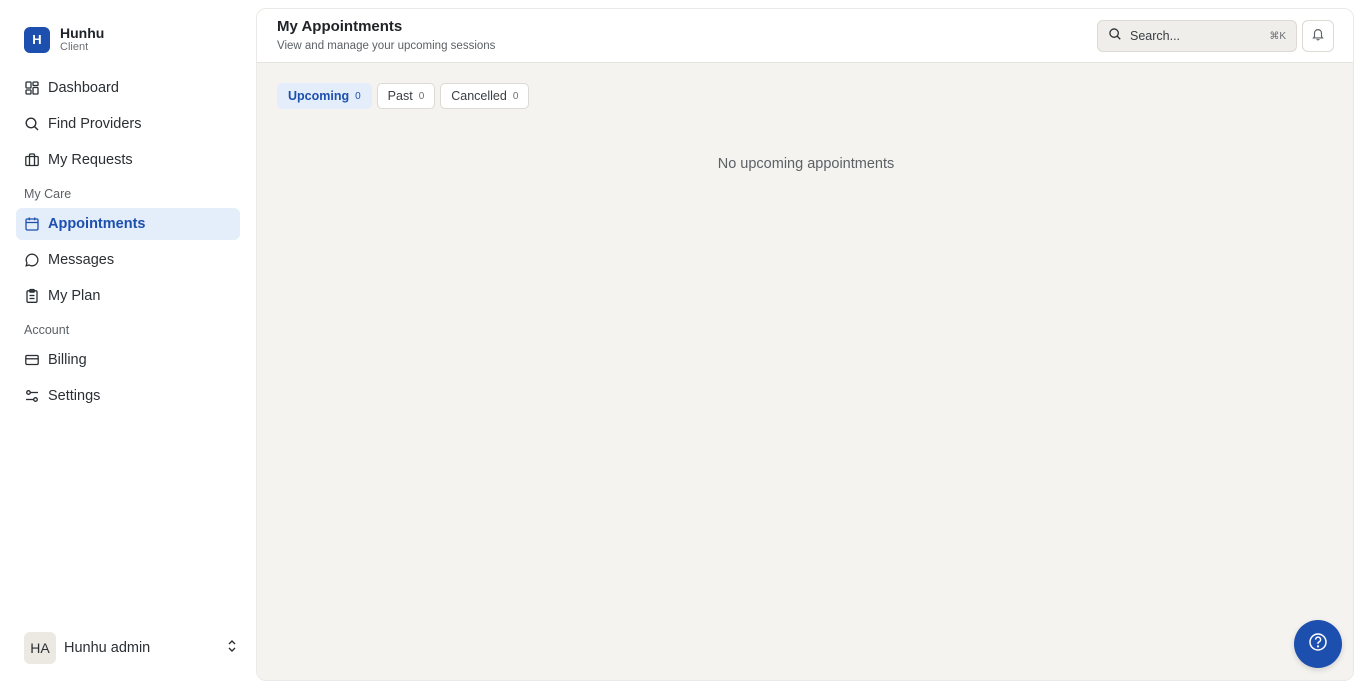  I want to click on sidebar-item-appointments: Appointments, so click(128, 224).